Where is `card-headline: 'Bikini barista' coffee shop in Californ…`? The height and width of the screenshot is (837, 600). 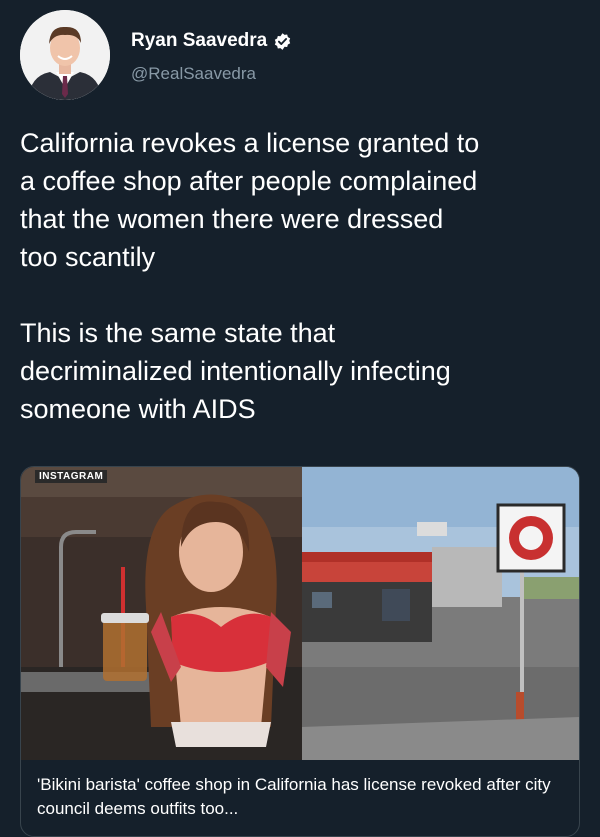 card-headline: 'Bikini barista' coffee shop in Californ… is located at coordinates (302, 797).